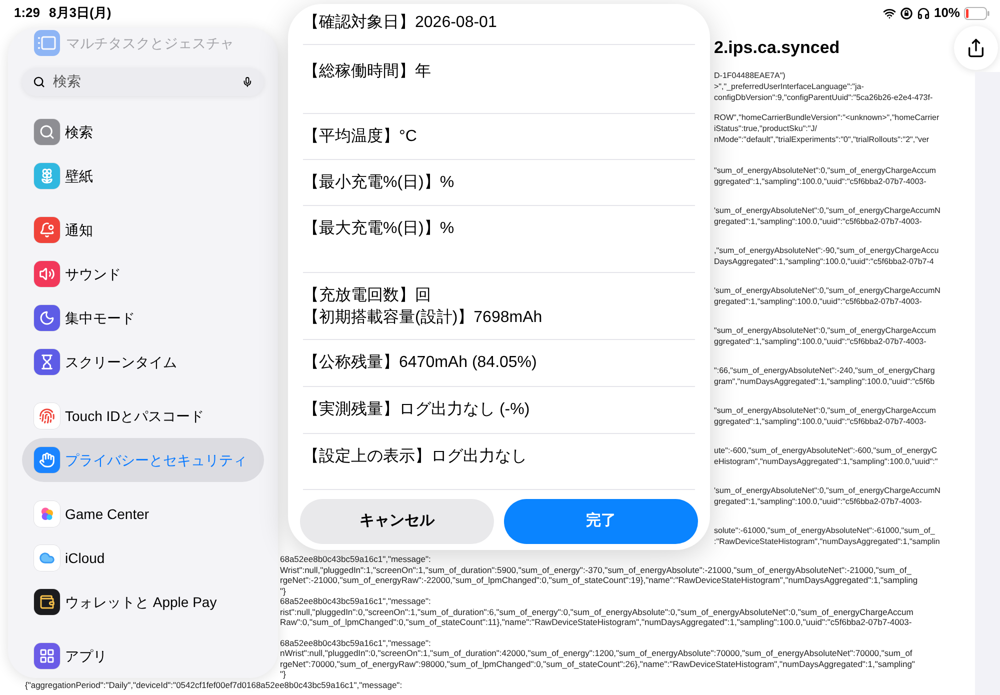 The image size is (1000, 695). I want to click on multitask-icon, so click(47, 43).